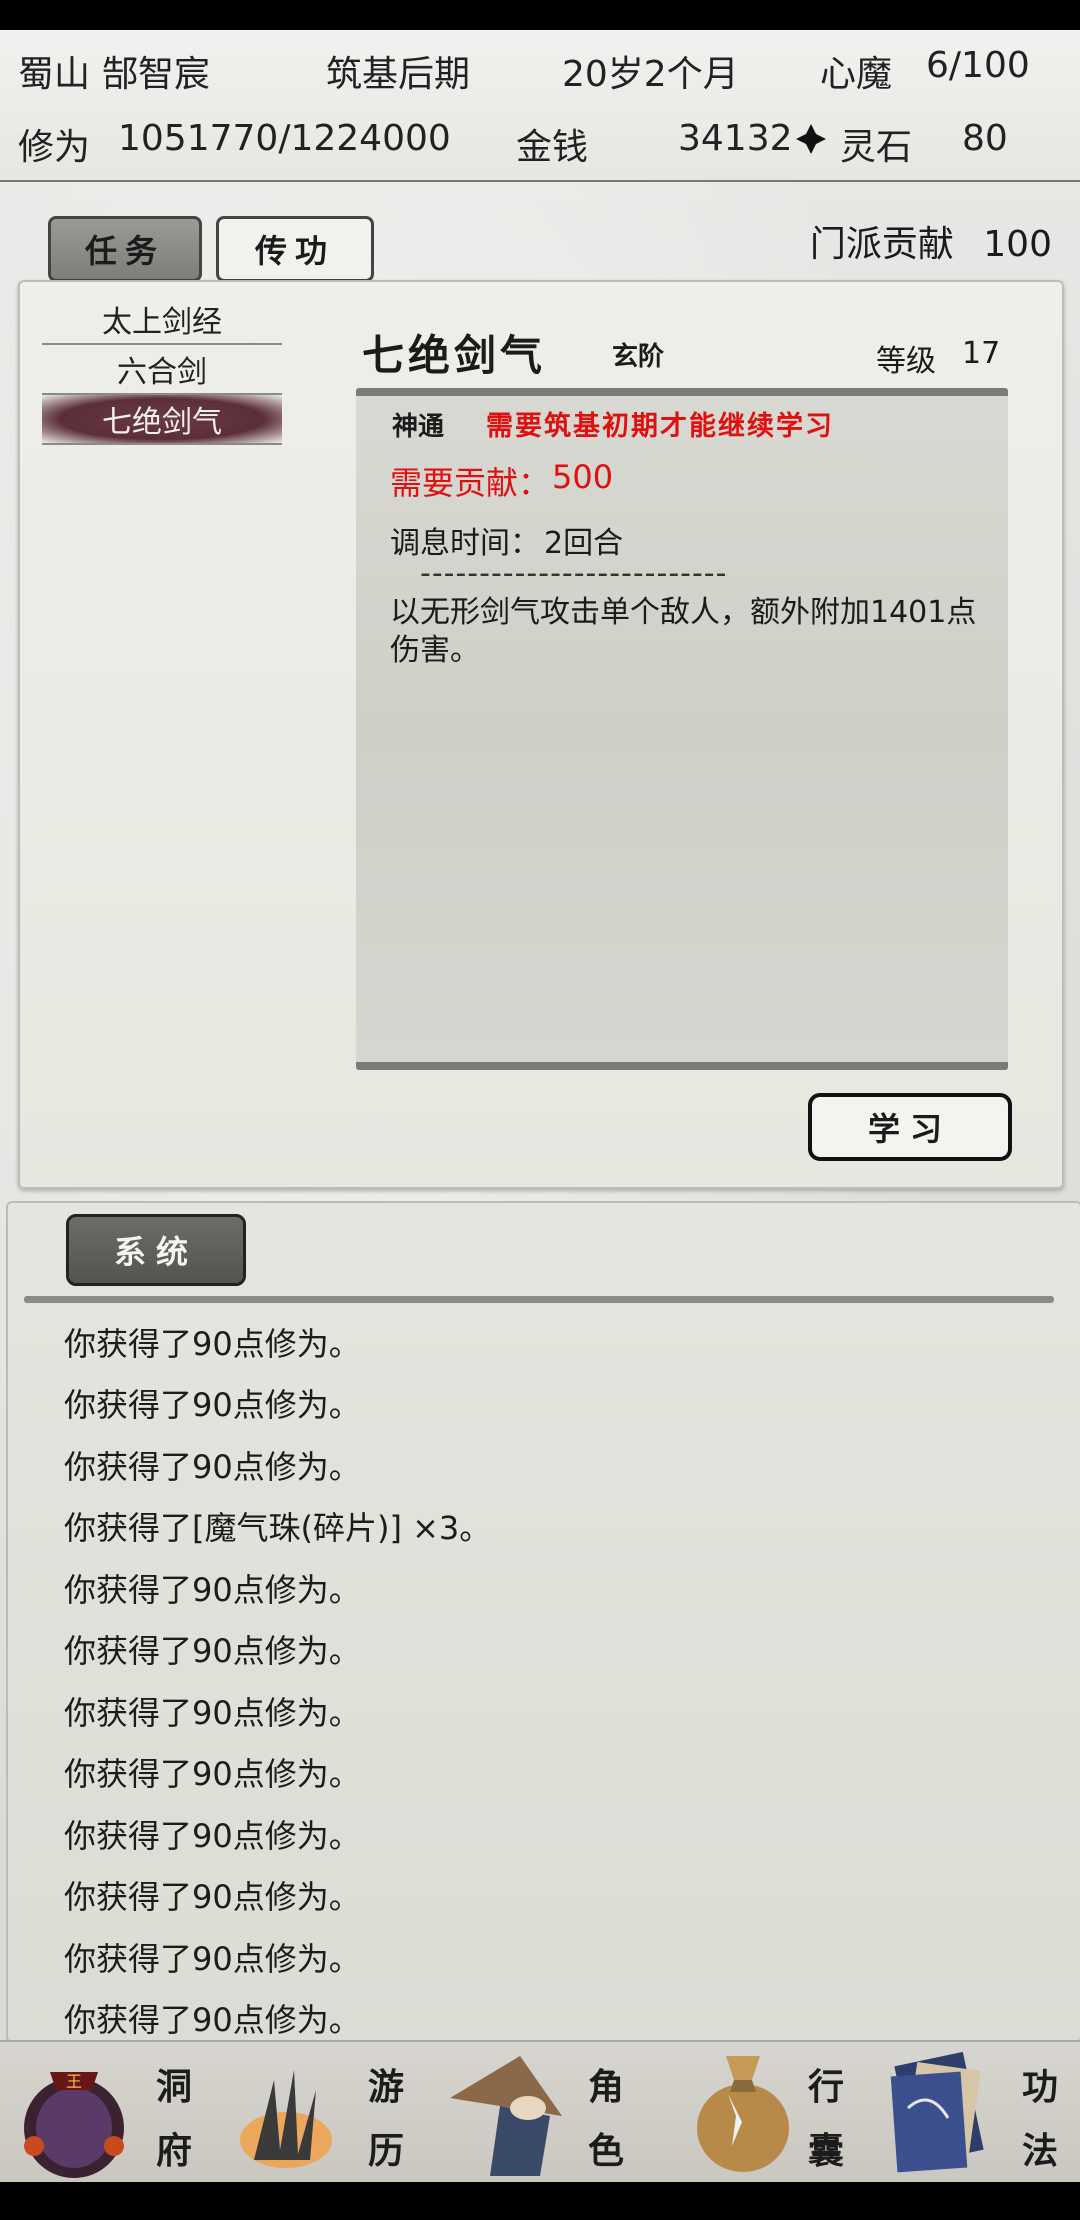  I want to click on status-bar, so click(540, 15).